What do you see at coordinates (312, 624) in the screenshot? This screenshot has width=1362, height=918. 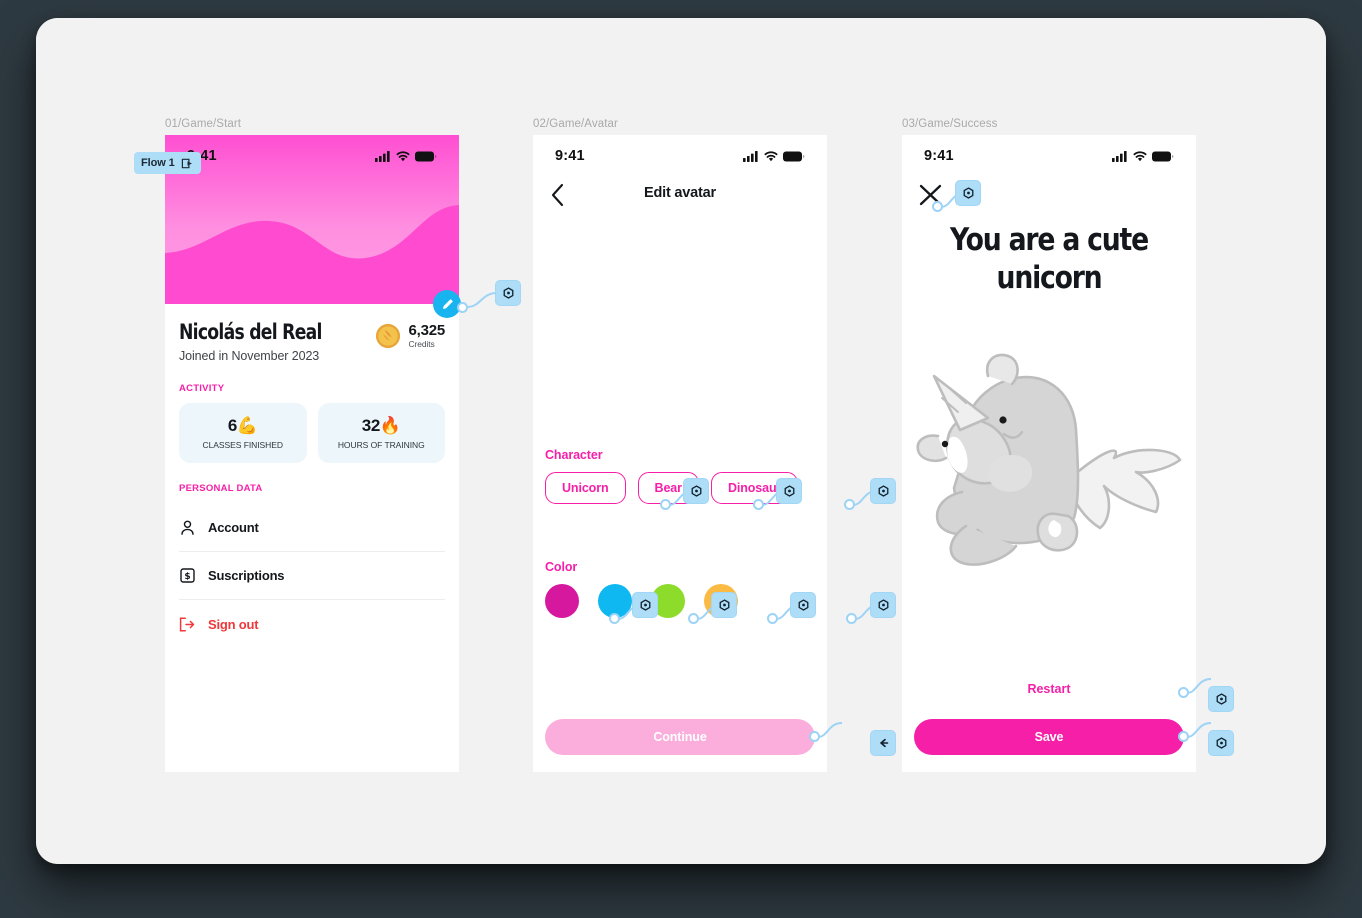 I see `list-item-sign-out: Sign out` at bounding box center [312, 624].